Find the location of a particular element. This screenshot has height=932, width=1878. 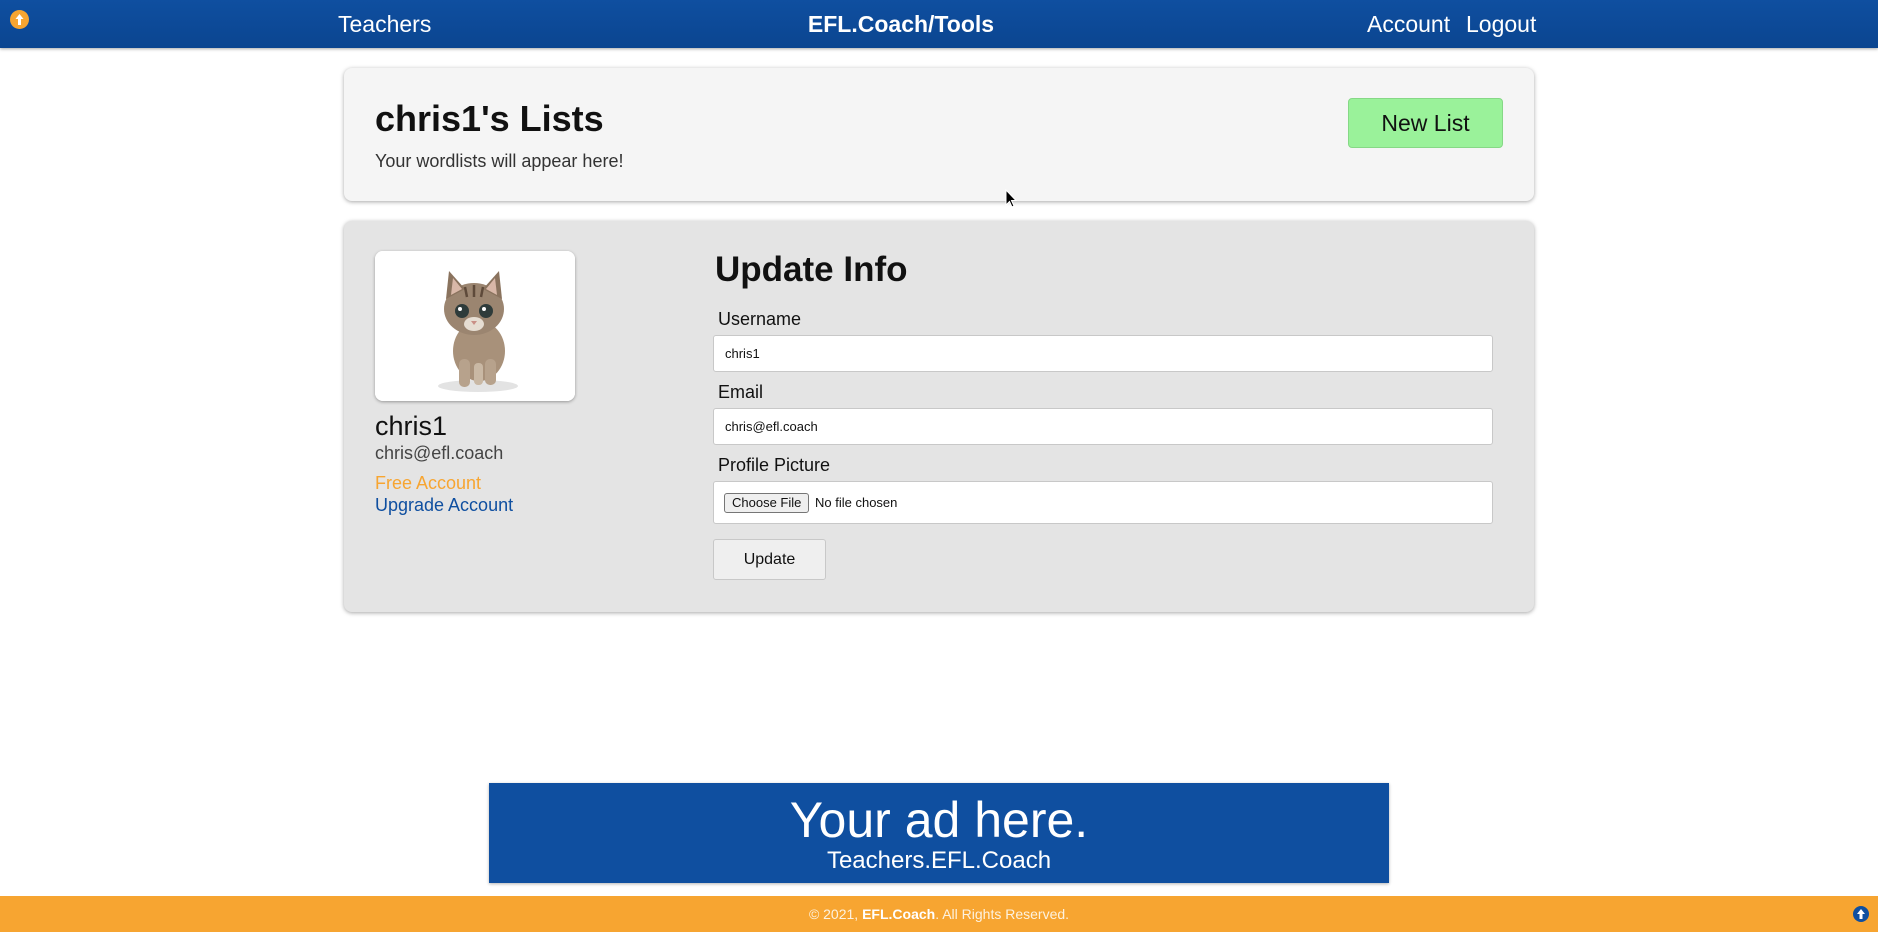

arrow-up-icon is located at coordinates (1861, 914).